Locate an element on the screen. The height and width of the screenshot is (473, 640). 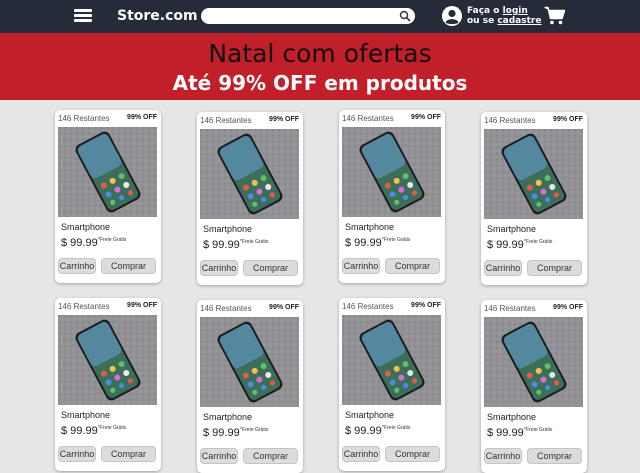
signup-link: cadastre is located at coordinates (519, 21).